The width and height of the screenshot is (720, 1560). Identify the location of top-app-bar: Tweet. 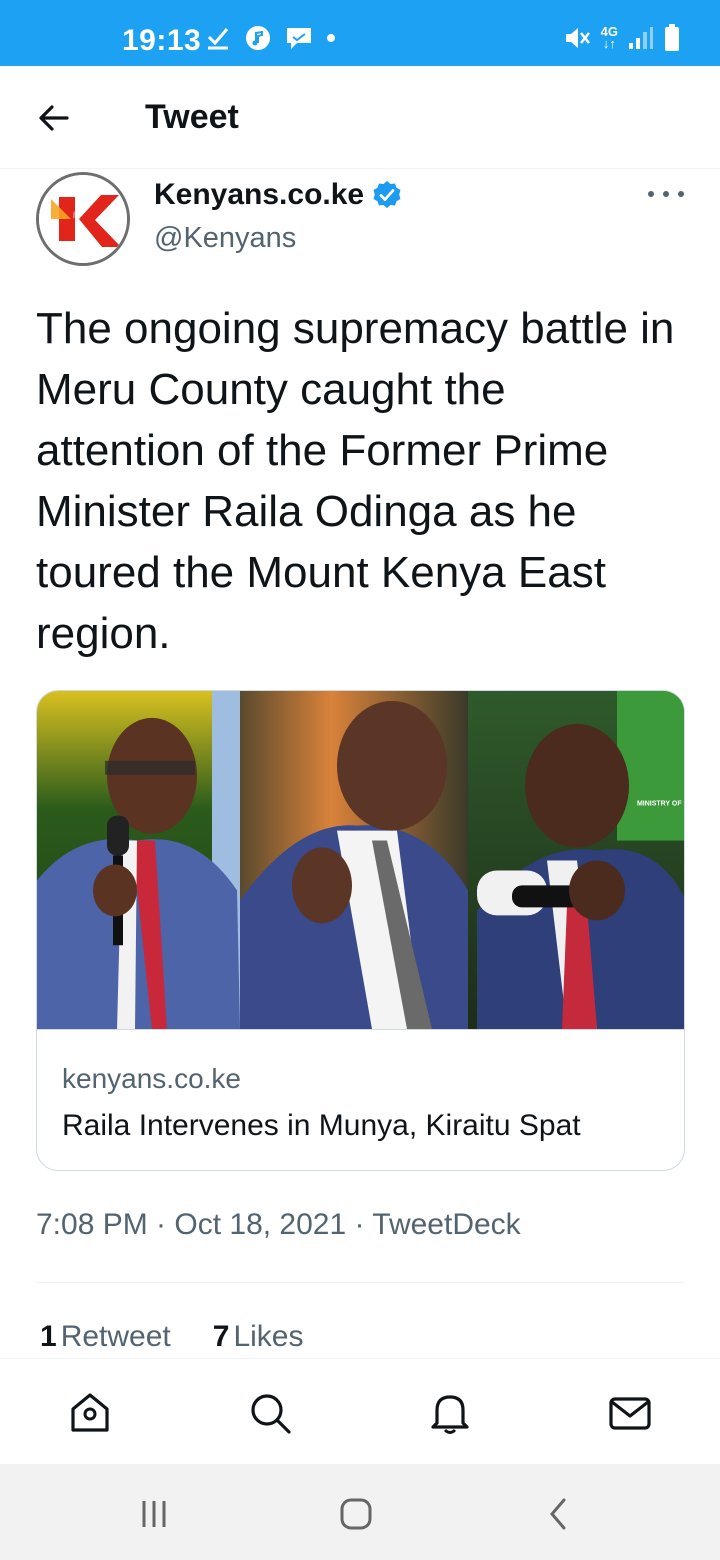
(360, 117).